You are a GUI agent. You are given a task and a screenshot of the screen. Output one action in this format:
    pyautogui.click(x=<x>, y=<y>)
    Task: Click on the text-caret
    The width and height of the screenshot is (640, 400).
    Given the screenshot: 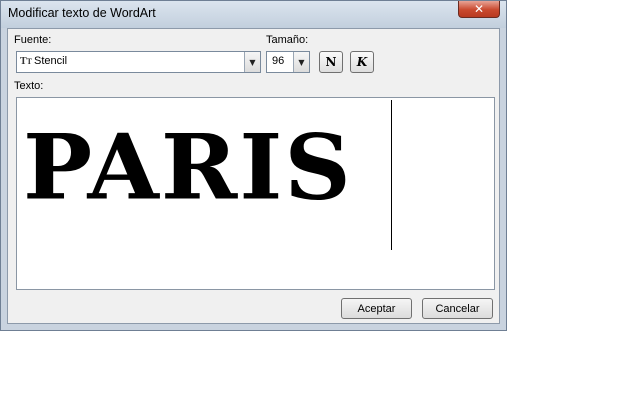 What is the action you would take?
    pyautogui.click(x=391, y=175)
    